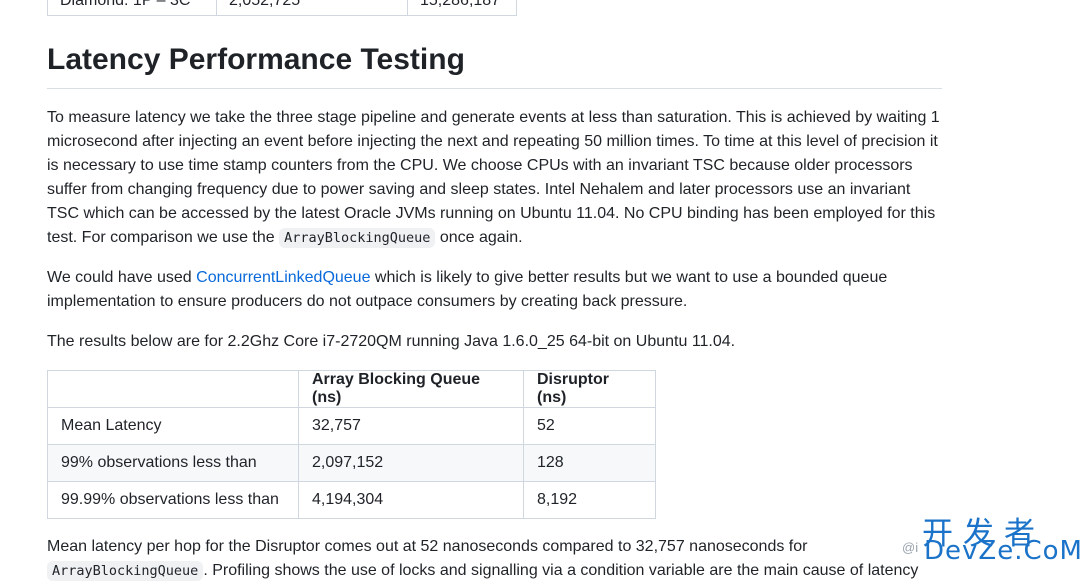 The height and width of the screenshot is (583, 1080). Describe the element at coordinates (462, 8) in the screenshot. I see `table-cell: 15,286,187` at that location.